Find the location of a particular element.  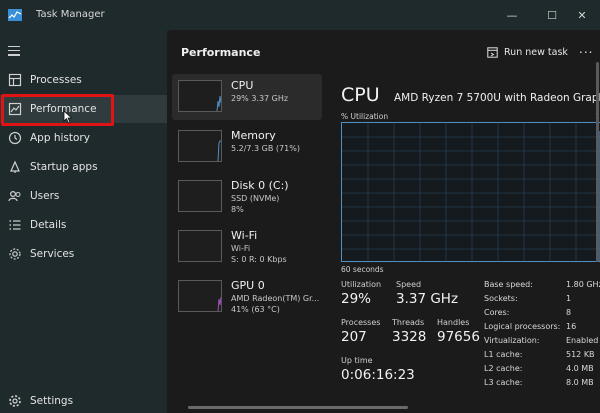

spec-row: L1 cache: 512 KB is located at coordinates (539, 354).